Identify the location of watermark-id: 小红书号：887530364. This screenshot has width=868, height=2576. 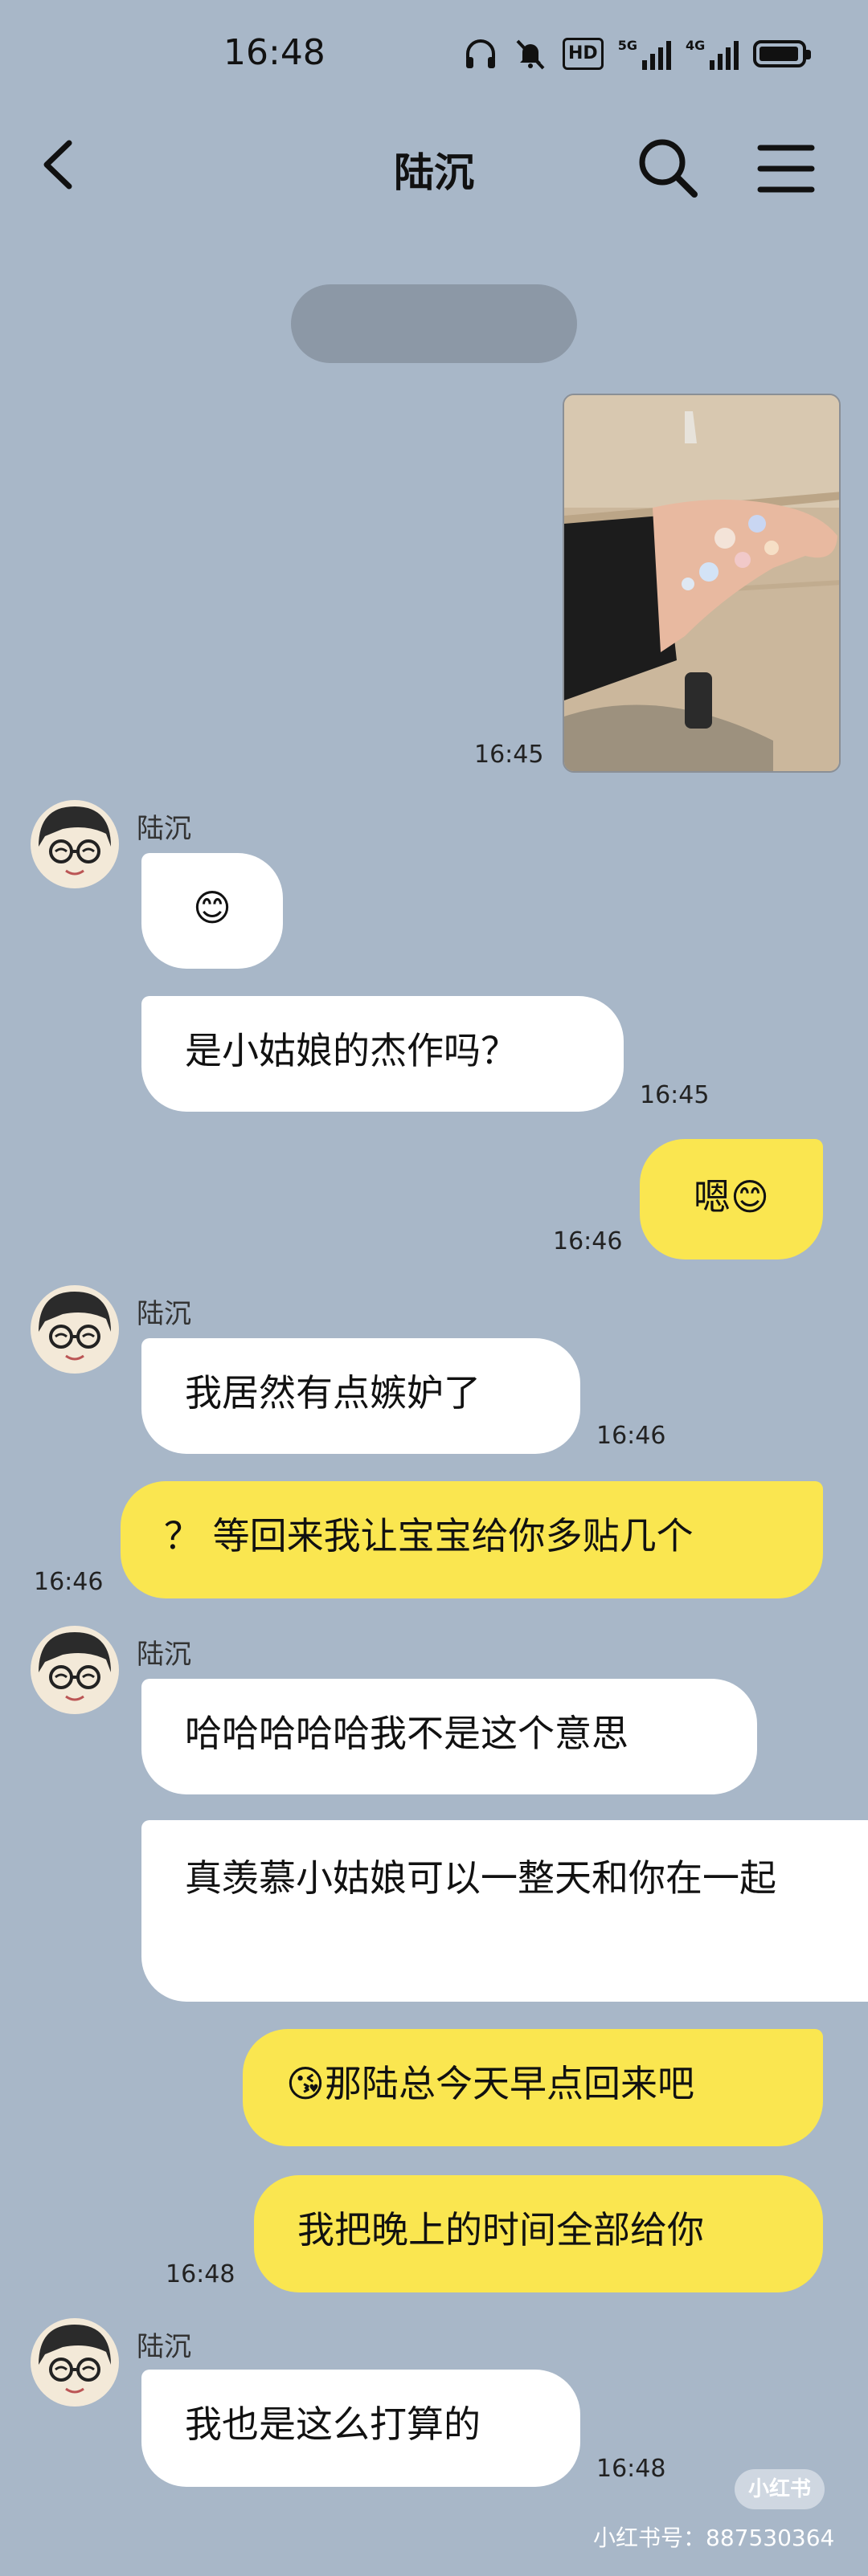
(714, 2538).